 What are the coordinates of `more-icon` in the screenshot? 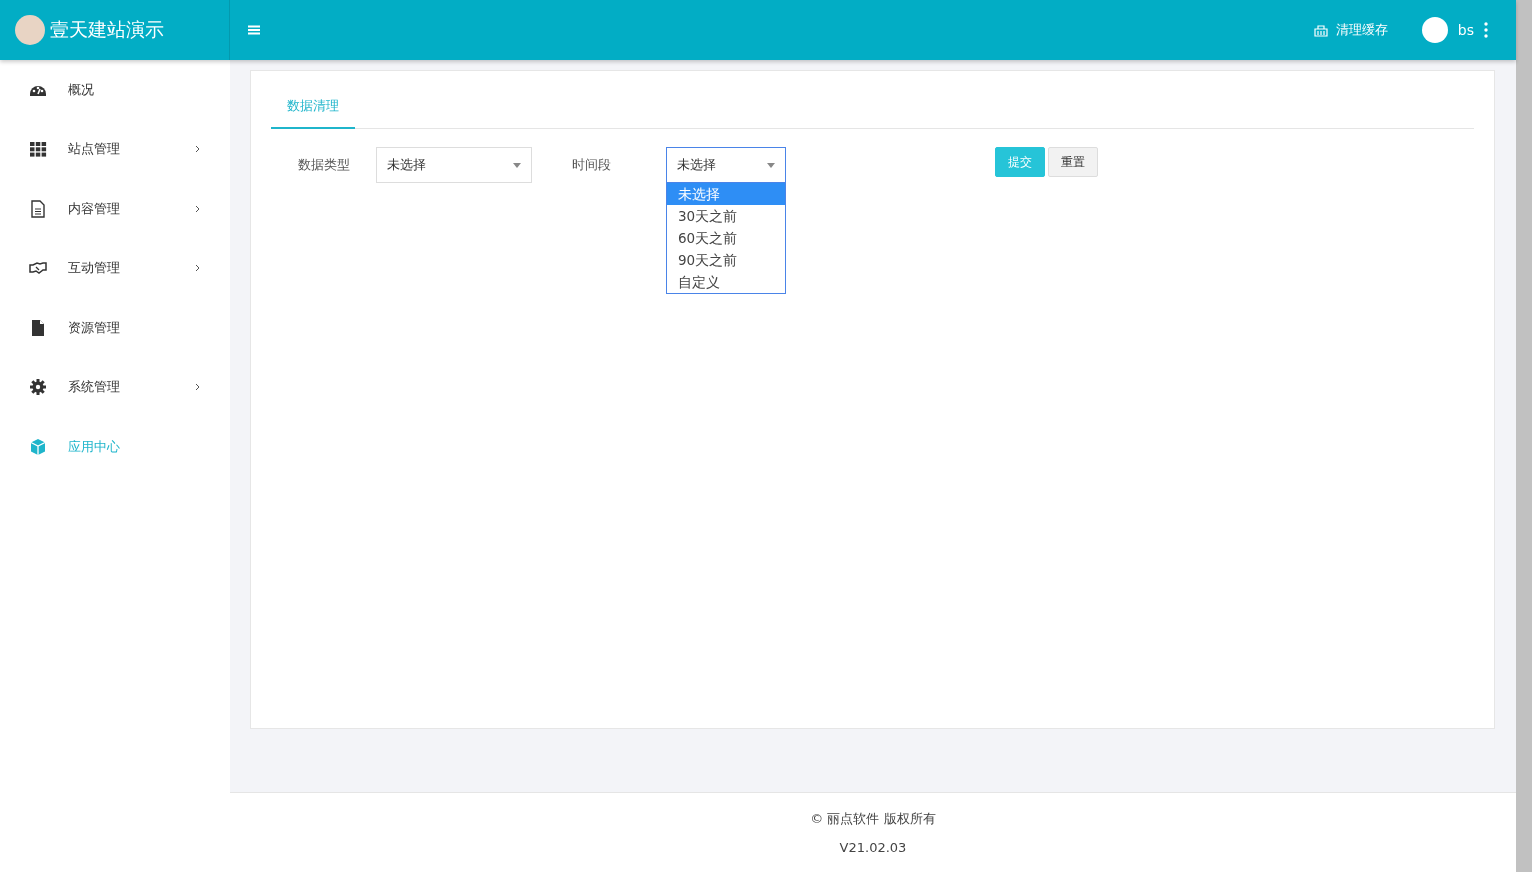 It's located at (1486, 30).